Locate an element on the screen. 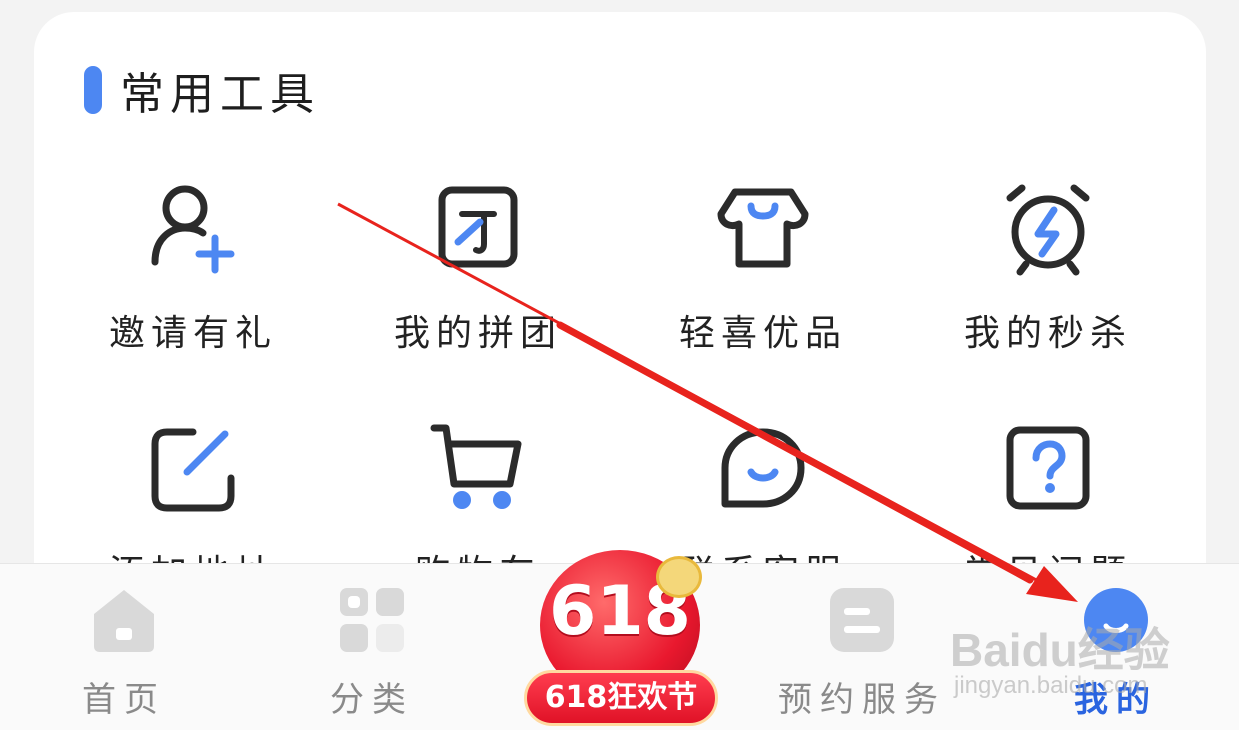 The image size is (1239, 730). watermark-site: jingyan.baidu.com is located at coordinates (1051, 685).